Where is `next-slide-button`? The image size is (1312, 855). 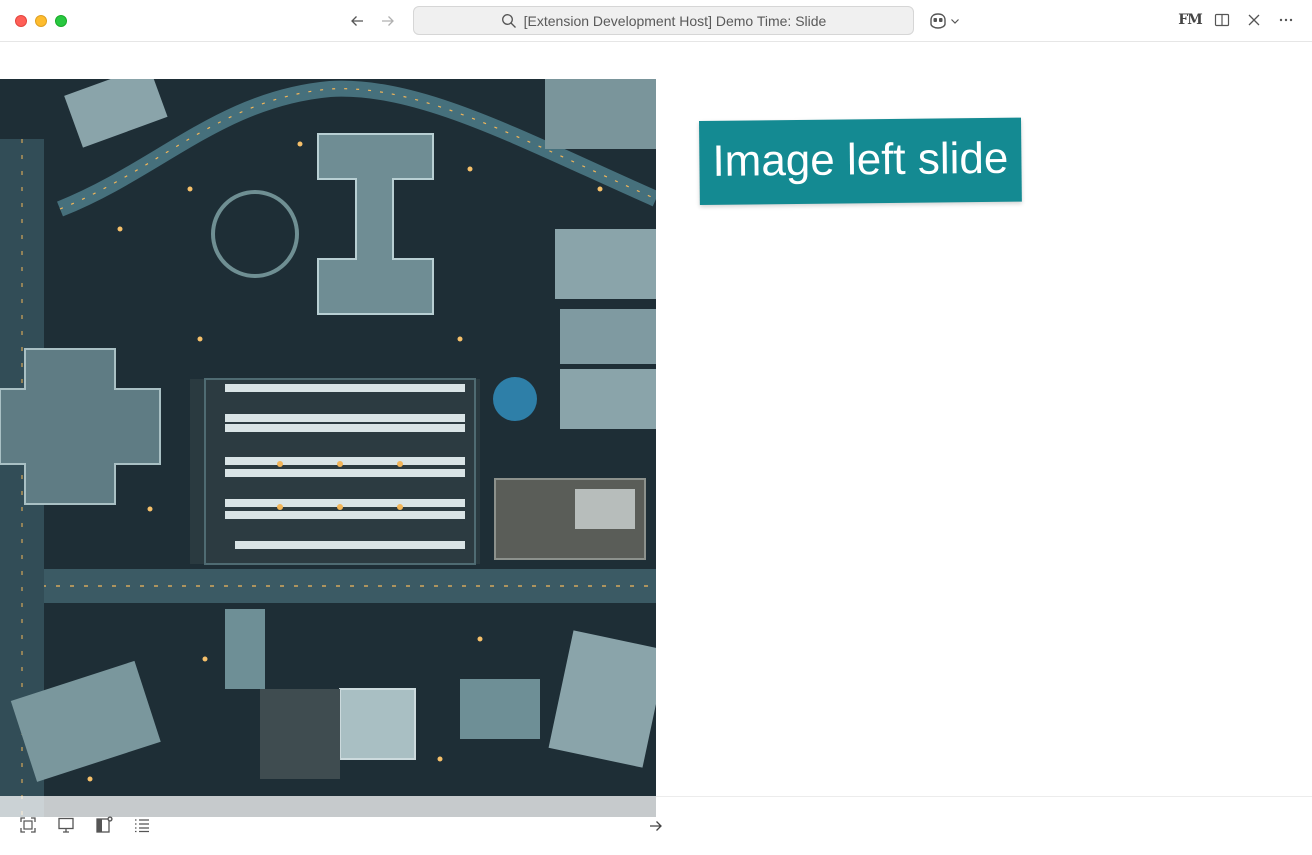
next-slide-button is located at coordinates (656, 826).